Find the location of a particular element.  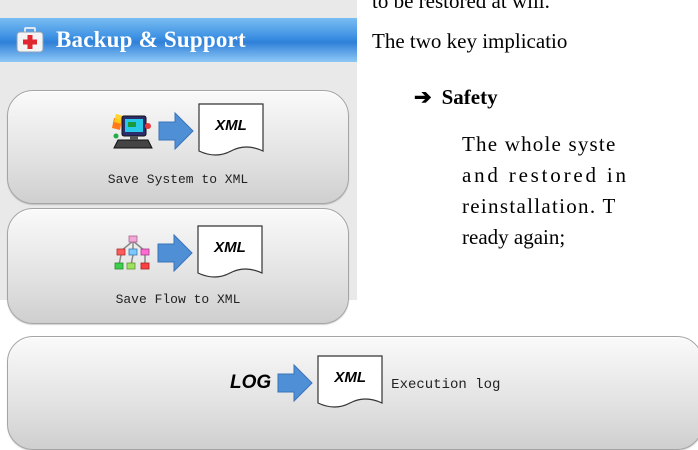

doc-line-top: to be restored at will. is located at coordinates (461, 6).